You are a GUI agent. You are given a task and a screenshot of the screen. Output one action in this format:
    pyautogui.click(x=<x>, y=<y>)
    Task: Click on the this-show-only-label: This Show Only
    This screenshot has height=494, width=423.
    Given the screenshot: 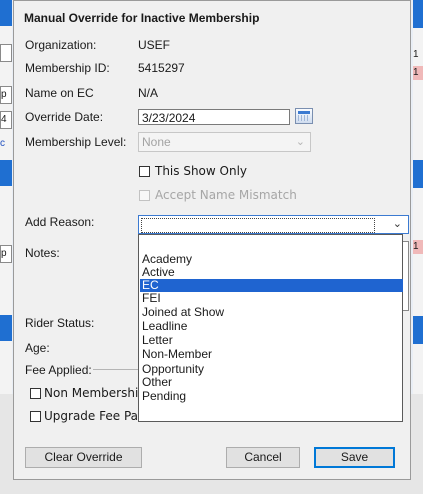 What is the action you would take?
    pyautogui.click(x=201, y=171)
    